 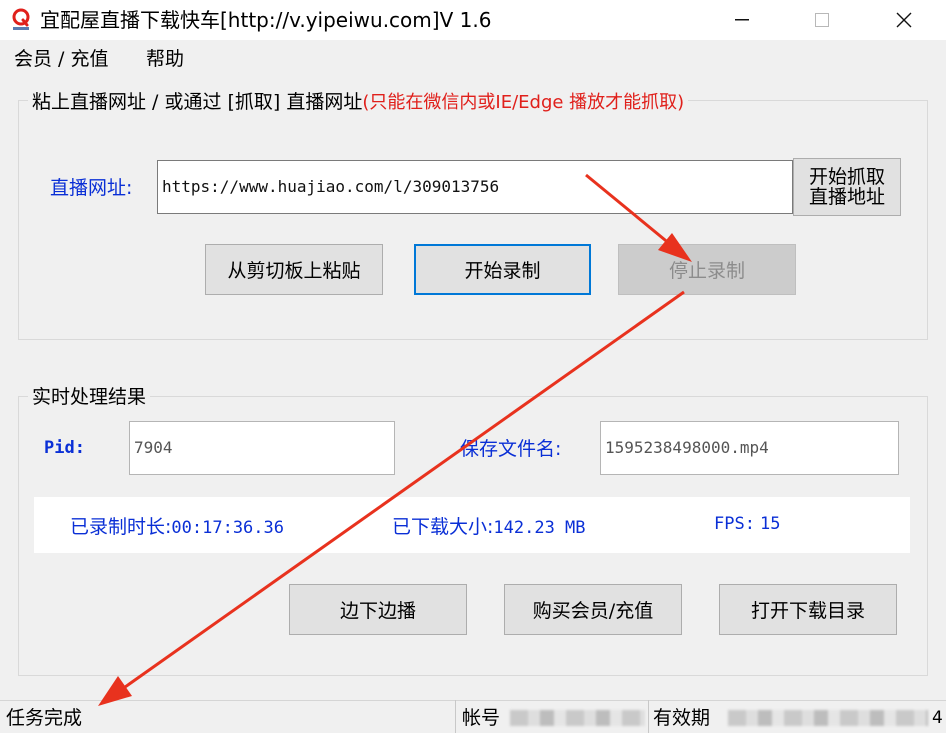 What do you see at coordinates (539, 528) in the screenshot?
I see `size-value: 142.23 MB` at bounding box center [539, 528].